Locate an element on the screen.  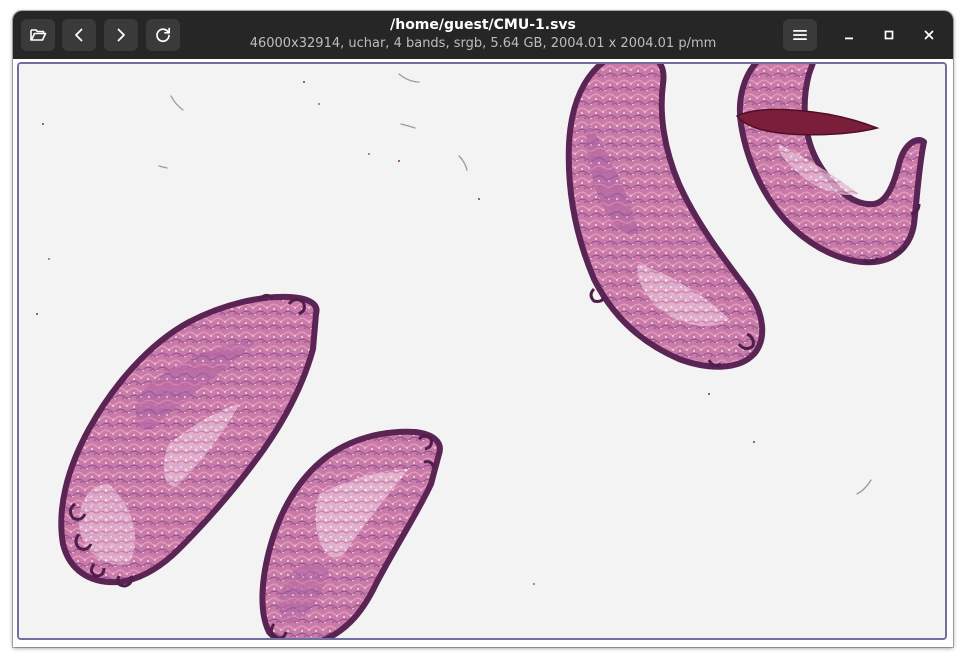
minimize-button is located at coordinates (849, 35).